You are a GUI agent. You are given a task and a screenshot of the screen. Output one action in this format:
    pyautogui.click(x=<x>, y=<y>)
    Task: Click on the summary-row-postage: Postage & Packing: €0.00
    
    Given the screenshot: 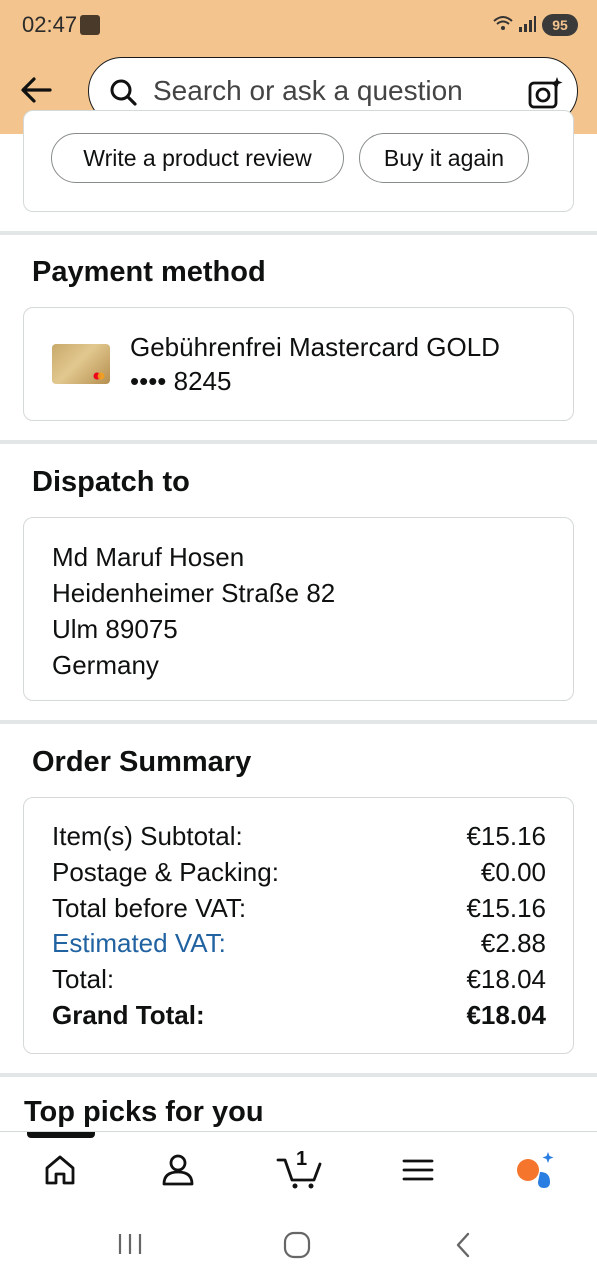 What is the action you would take?
    pyautogui.click(x=299, y=875)
    